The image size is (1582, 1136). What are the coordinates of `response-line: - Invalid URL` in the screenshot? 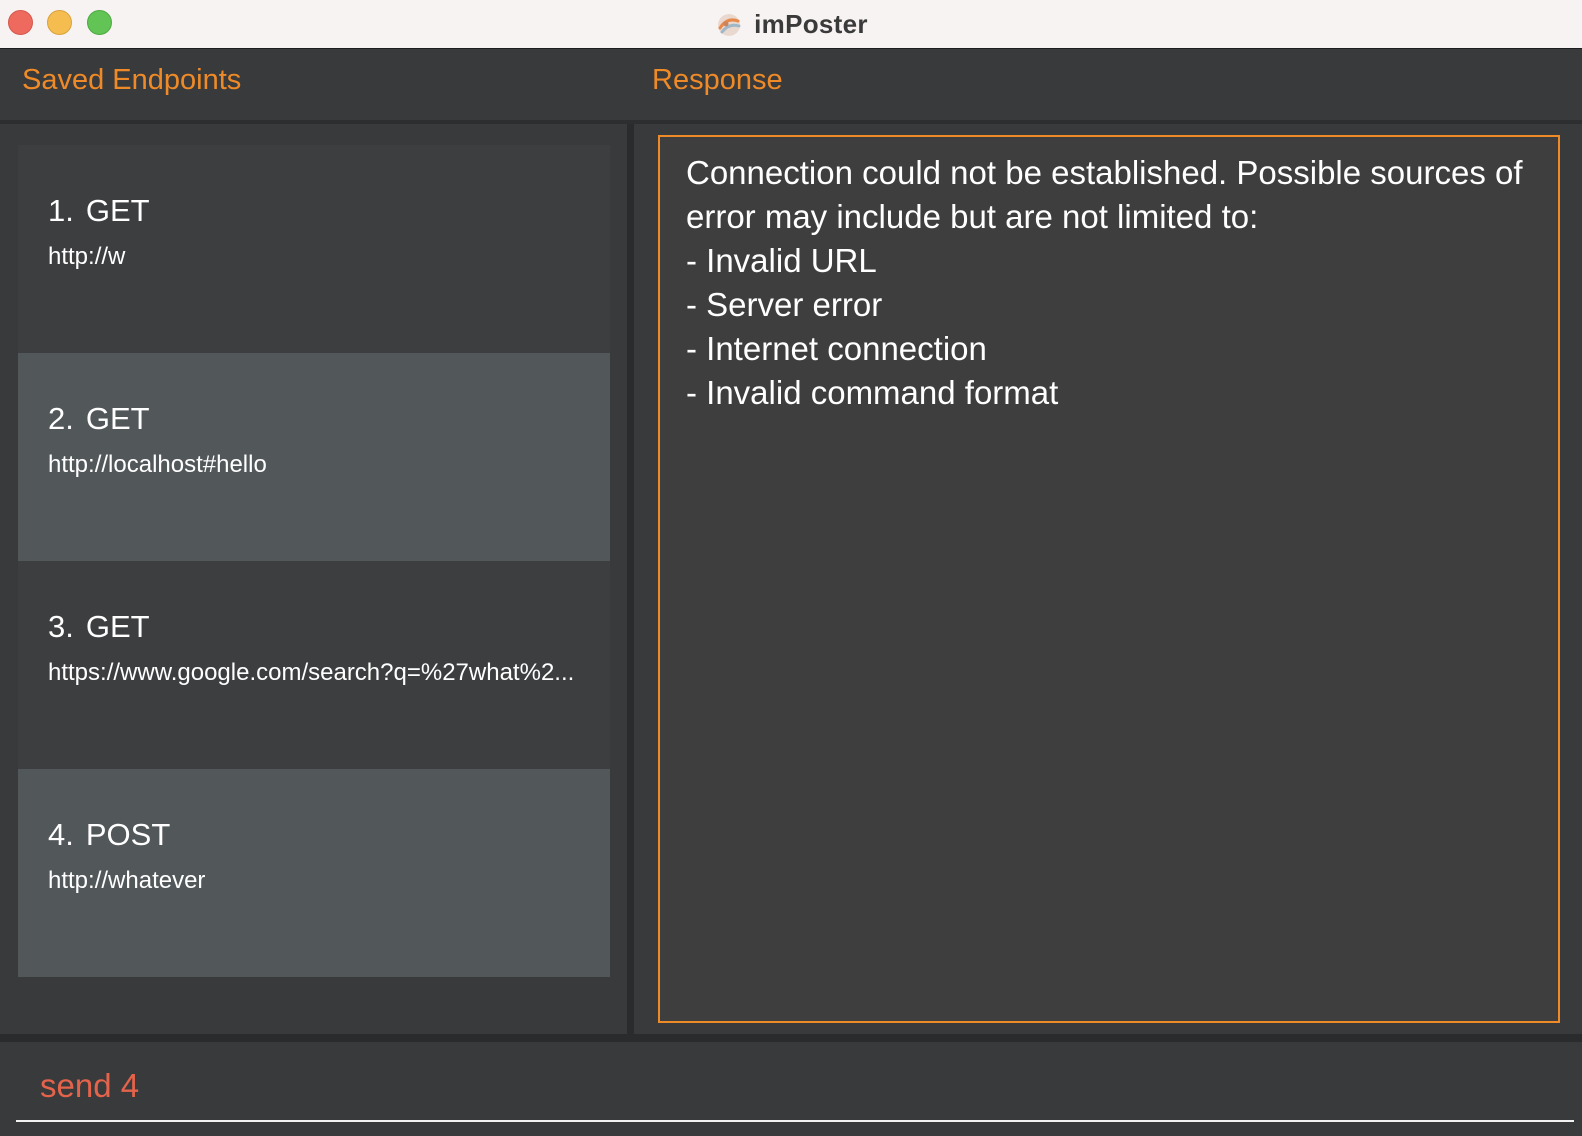 It's located at (781, 260).